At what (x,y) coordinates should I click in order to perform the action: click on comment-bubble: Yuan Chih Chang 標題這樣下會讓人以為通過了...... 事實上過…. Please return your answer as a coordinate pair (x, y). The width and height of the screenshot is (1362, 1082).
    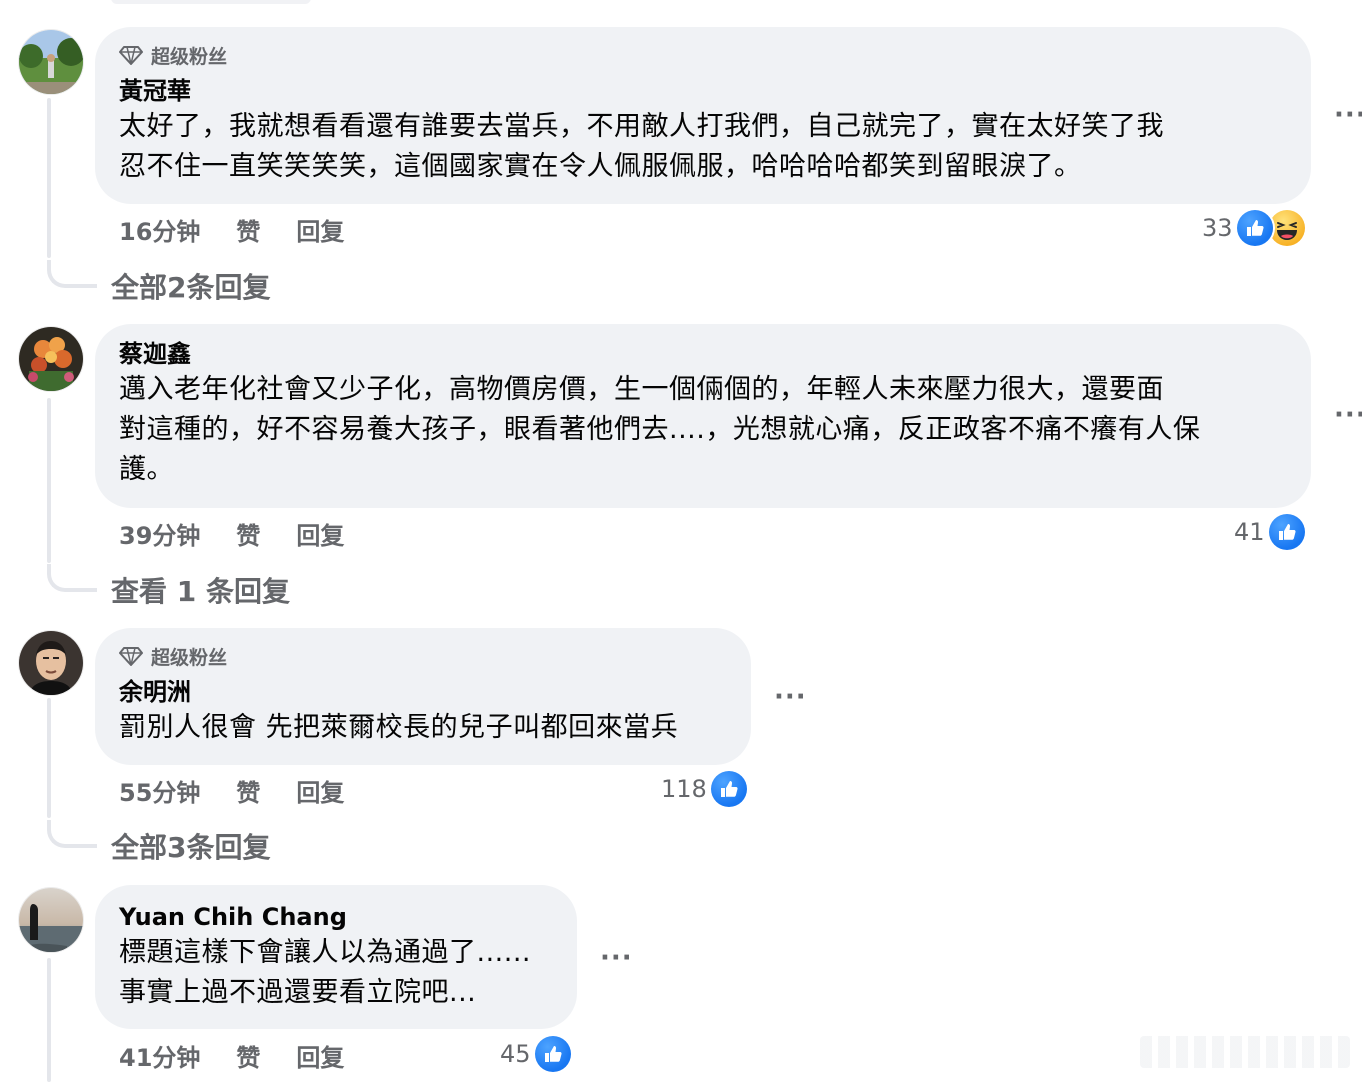
    Looking at the image, I should click on (336, 957).